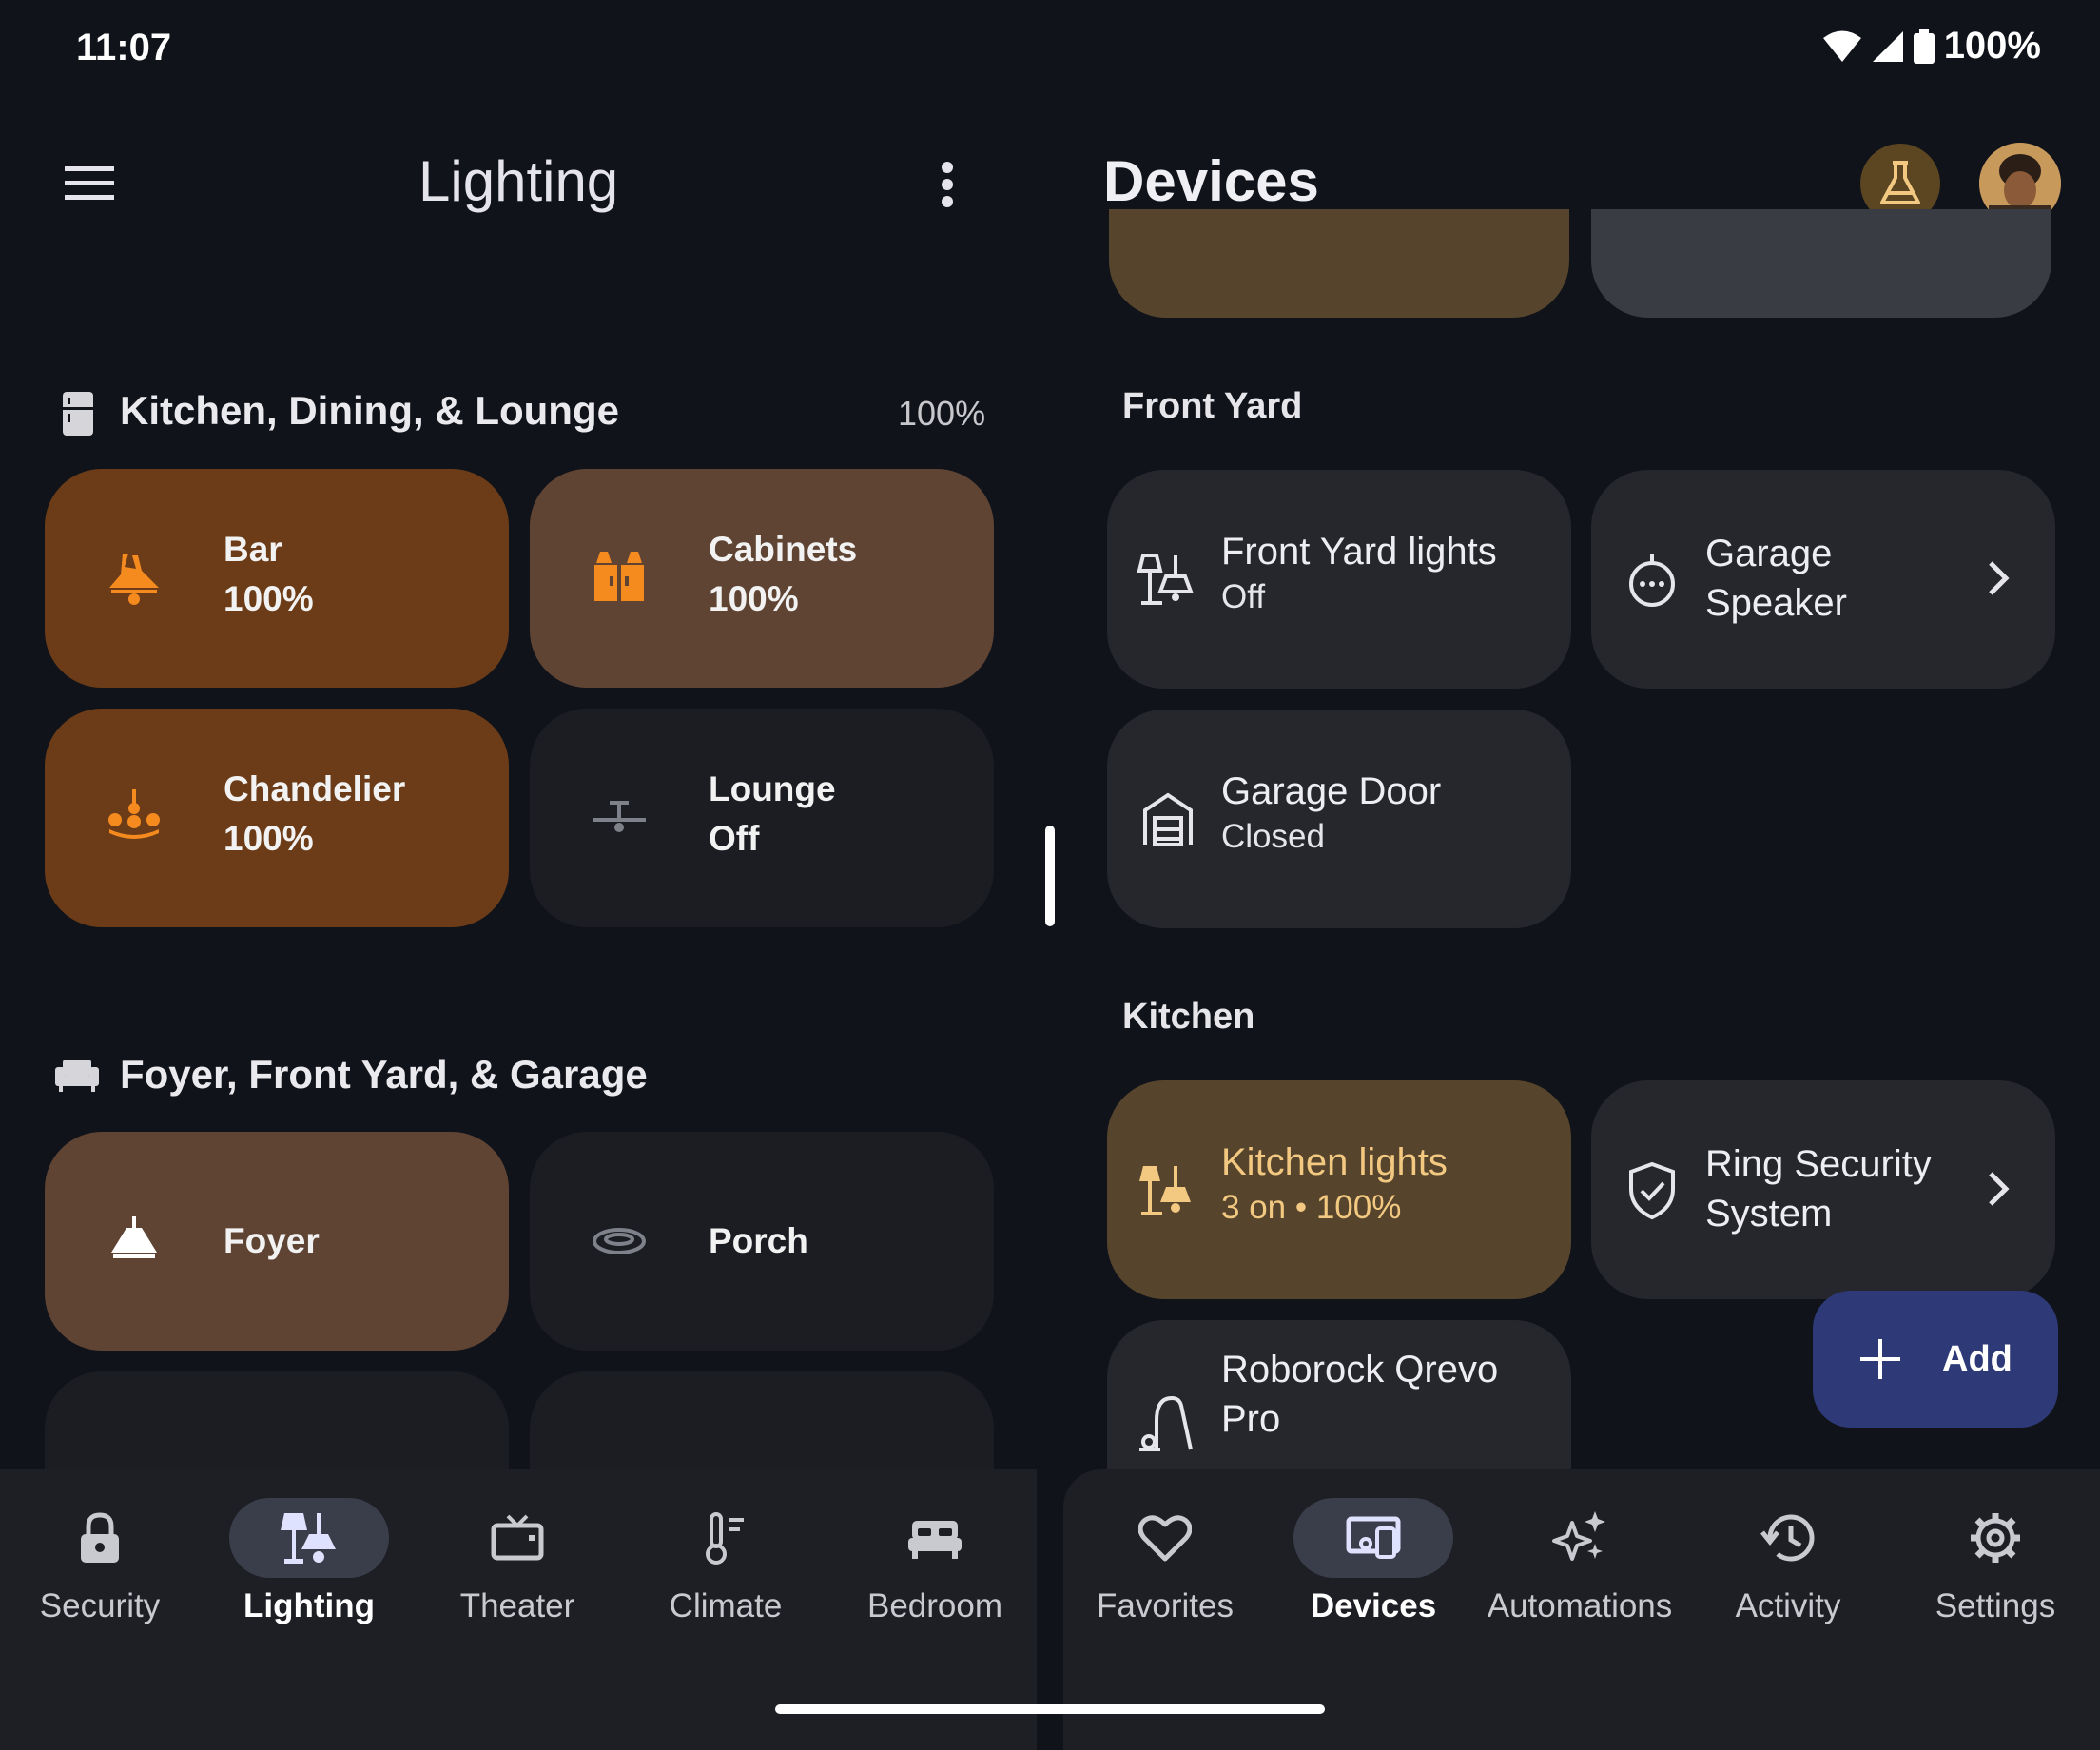  I want to click on tv-icon, so click(517, 1538).